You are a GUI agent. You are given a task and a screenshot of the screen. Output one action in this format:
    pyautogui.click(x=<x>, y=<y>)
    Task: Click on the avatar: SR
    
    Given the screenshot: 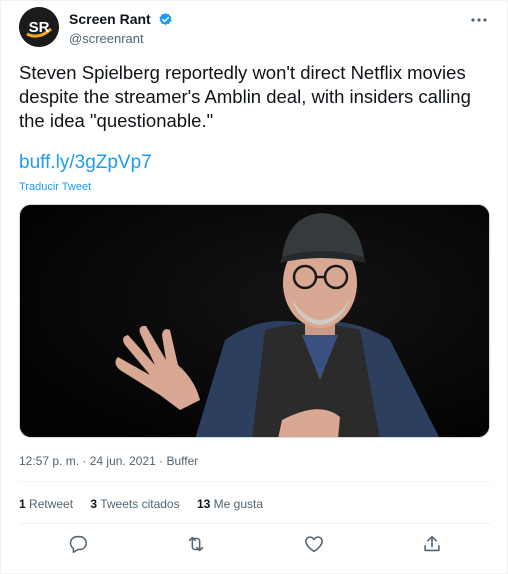 What is the action you would take?
    pyautogui.click(x=39, y=27)
    